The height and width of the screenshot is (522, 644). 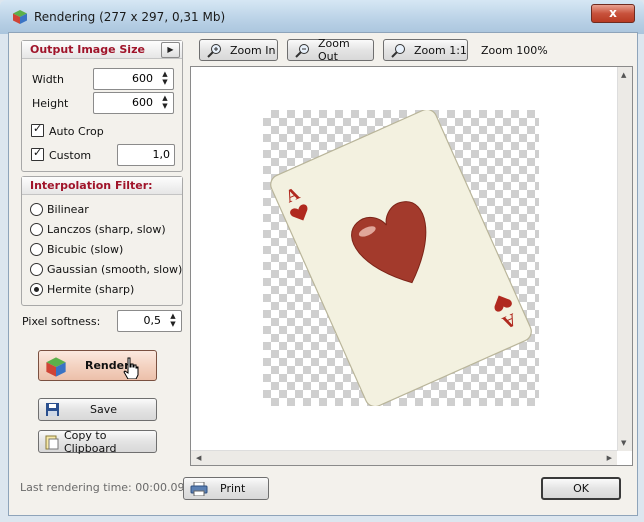 What do you see at coordinates (36, 209) in the screenshot?
I see `radio-bilinear` at bounding box center [36, 209].